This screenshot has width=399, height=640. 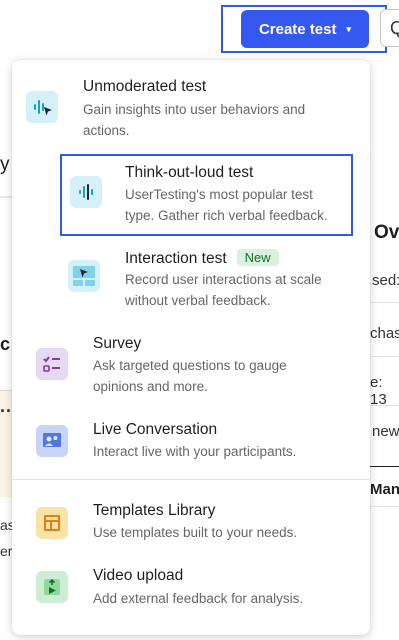 What do you see at coordinates (52, 364) in the screenshot?
I see `checklist-icon` at bounding box center [52, 364].